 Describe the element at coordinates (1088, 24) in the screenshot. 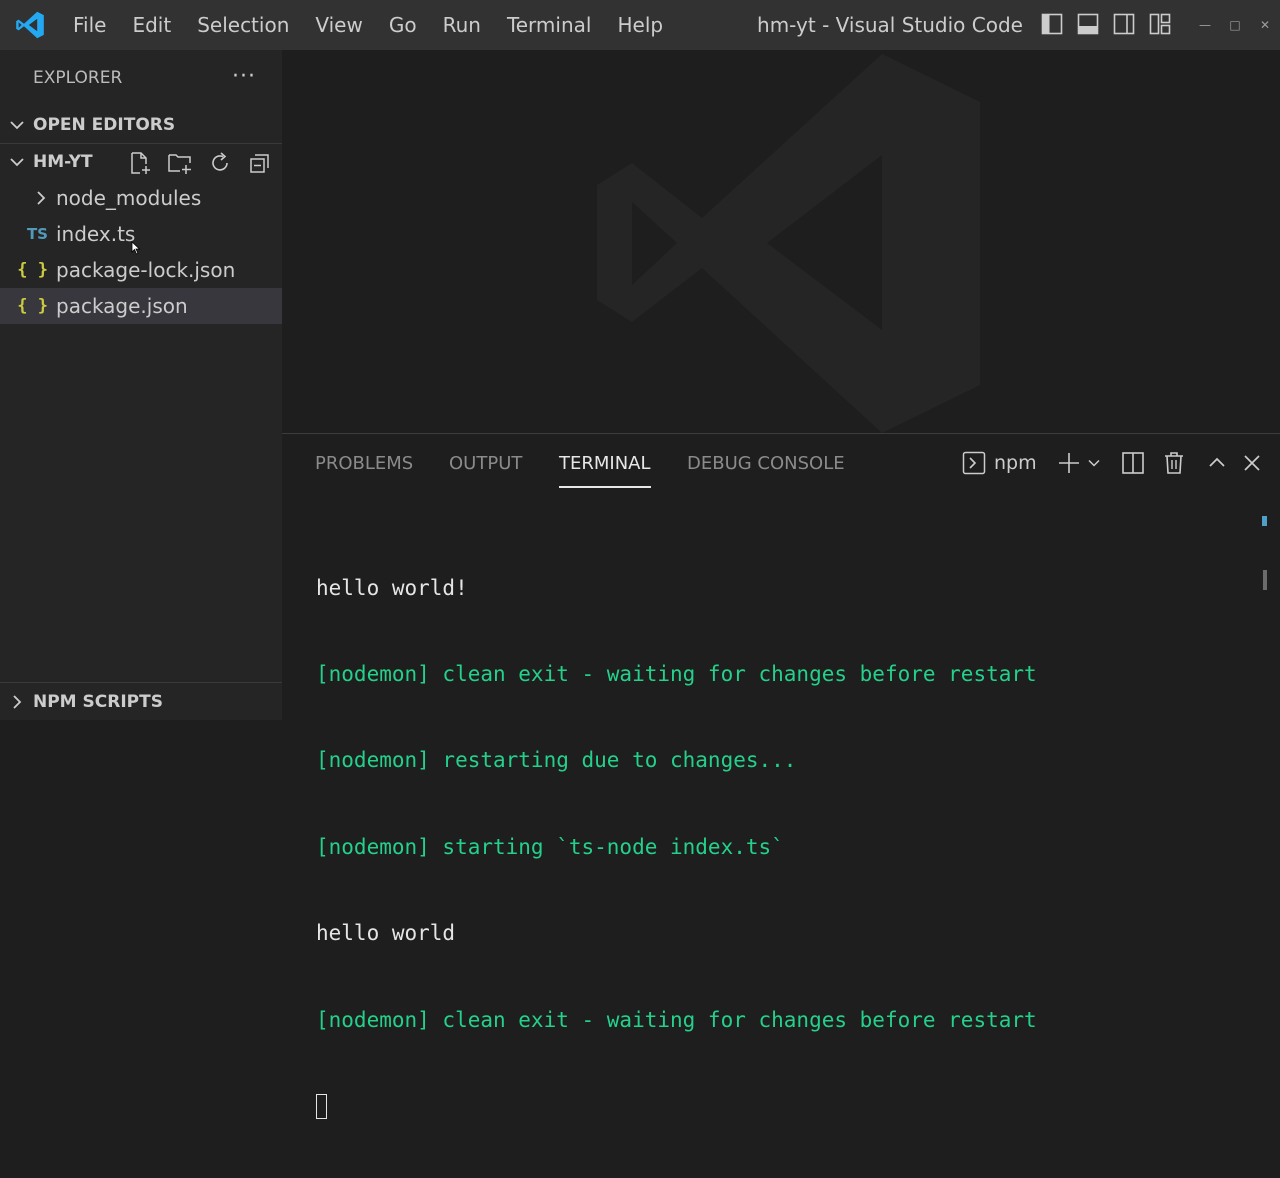

I see `toggle-panel-icon` at that location.